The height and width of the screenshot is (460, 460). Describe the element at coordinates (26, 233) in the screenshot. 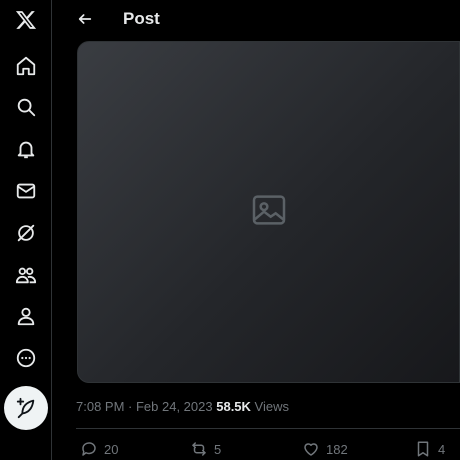

I see `grok-icon` at that location.